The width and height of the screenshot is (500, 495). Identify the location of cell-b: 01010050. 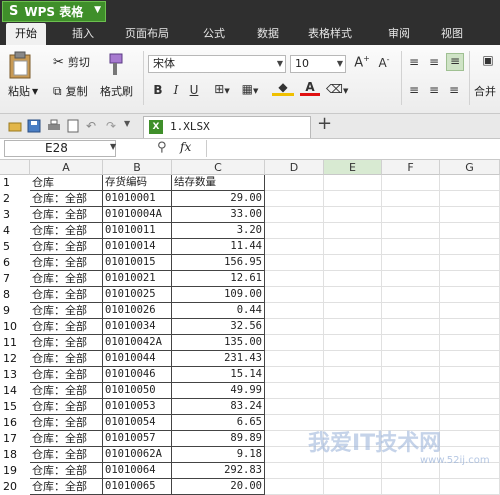
(137, 391).